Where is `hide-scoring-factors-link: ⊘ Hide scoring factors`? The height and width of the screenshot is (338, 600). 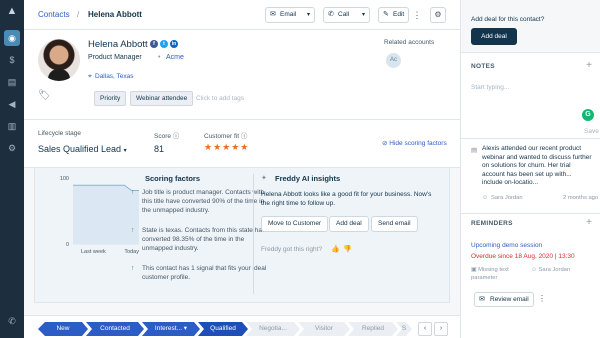
hide-scoring-factors-link: ⊘ Hide scoring factors is located at coordinates (414, 143).